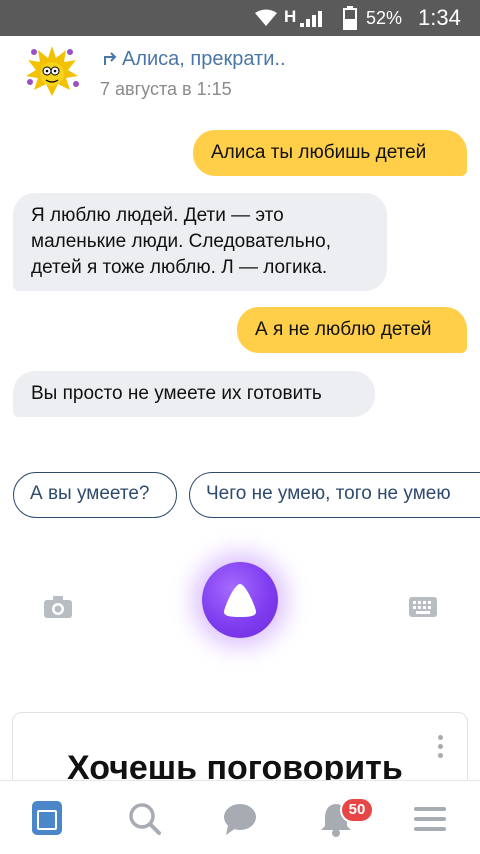 The height and width of the screenshot is (854, 480). I want to click on wifi-icon, so click(266, 20).